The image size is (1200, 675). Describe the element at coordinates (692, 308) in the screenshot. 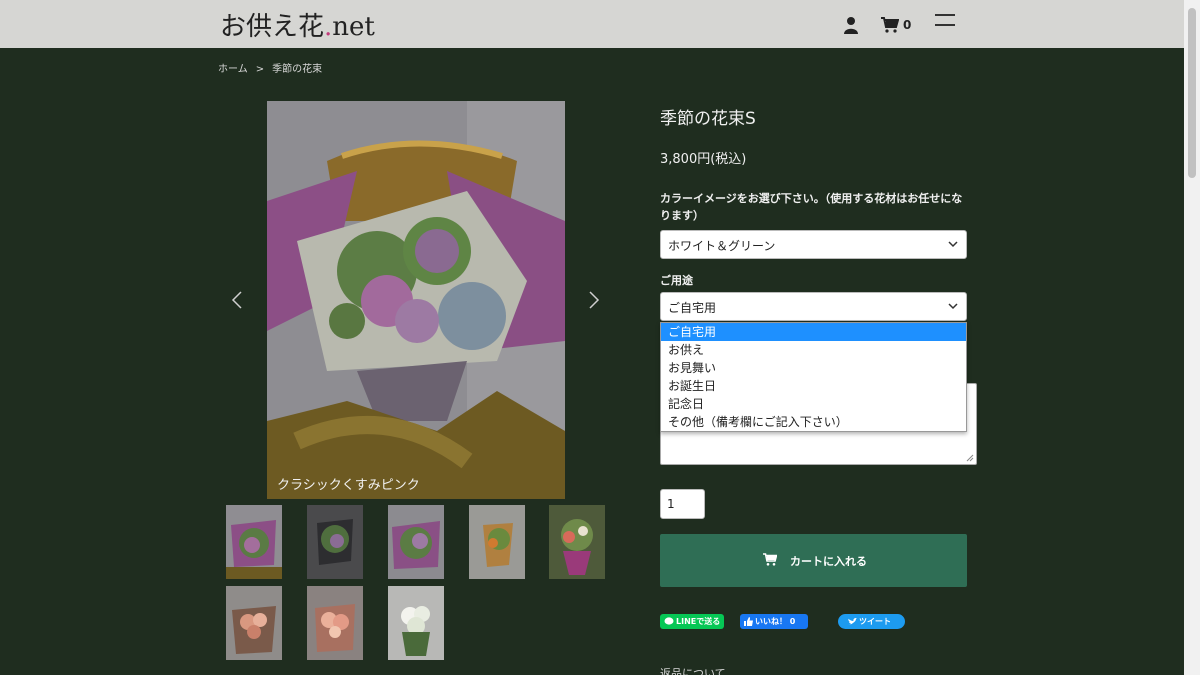

I see `usage-select-value: ご自宅用` at that location.